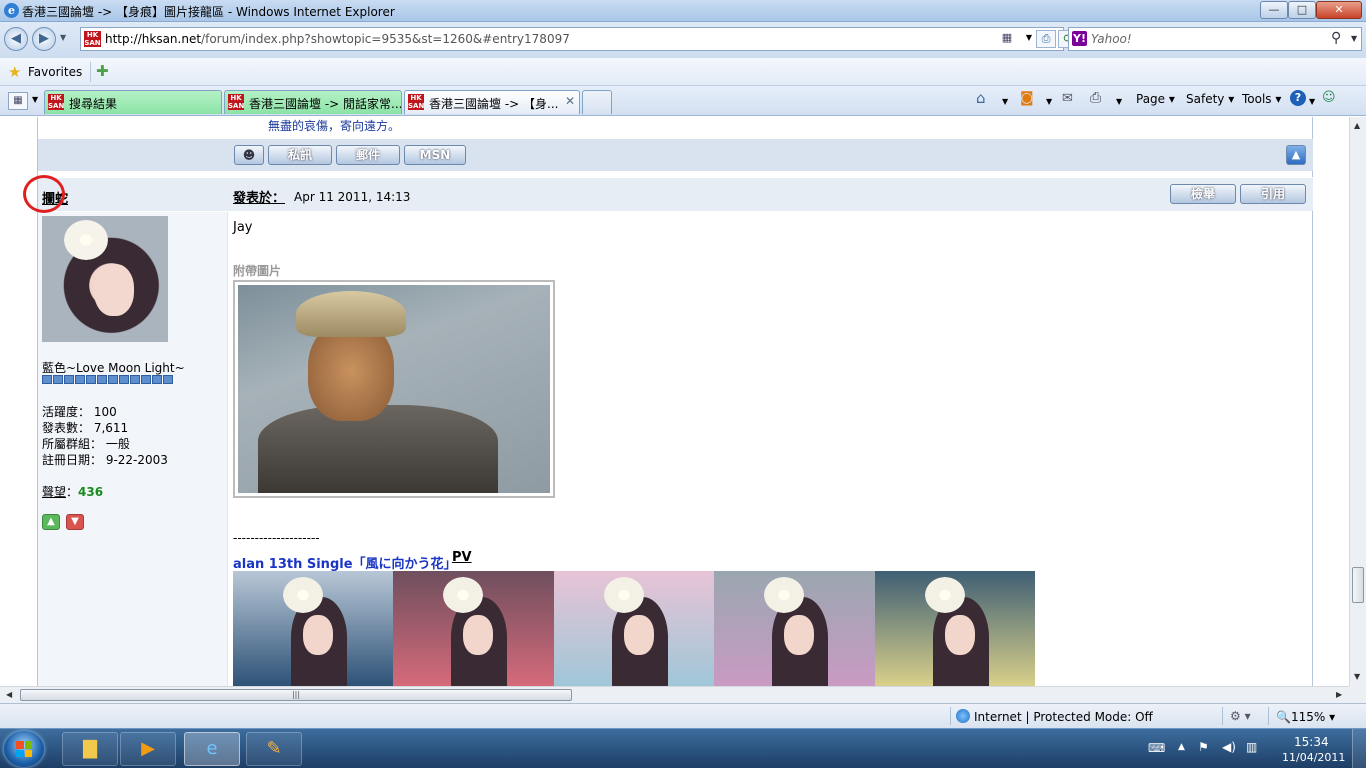 This screenshot has height=768, width=1366. What do you see at coordinates (24, 749) in the screenshot?
I see `start-button` at bounding box center [24, 749].